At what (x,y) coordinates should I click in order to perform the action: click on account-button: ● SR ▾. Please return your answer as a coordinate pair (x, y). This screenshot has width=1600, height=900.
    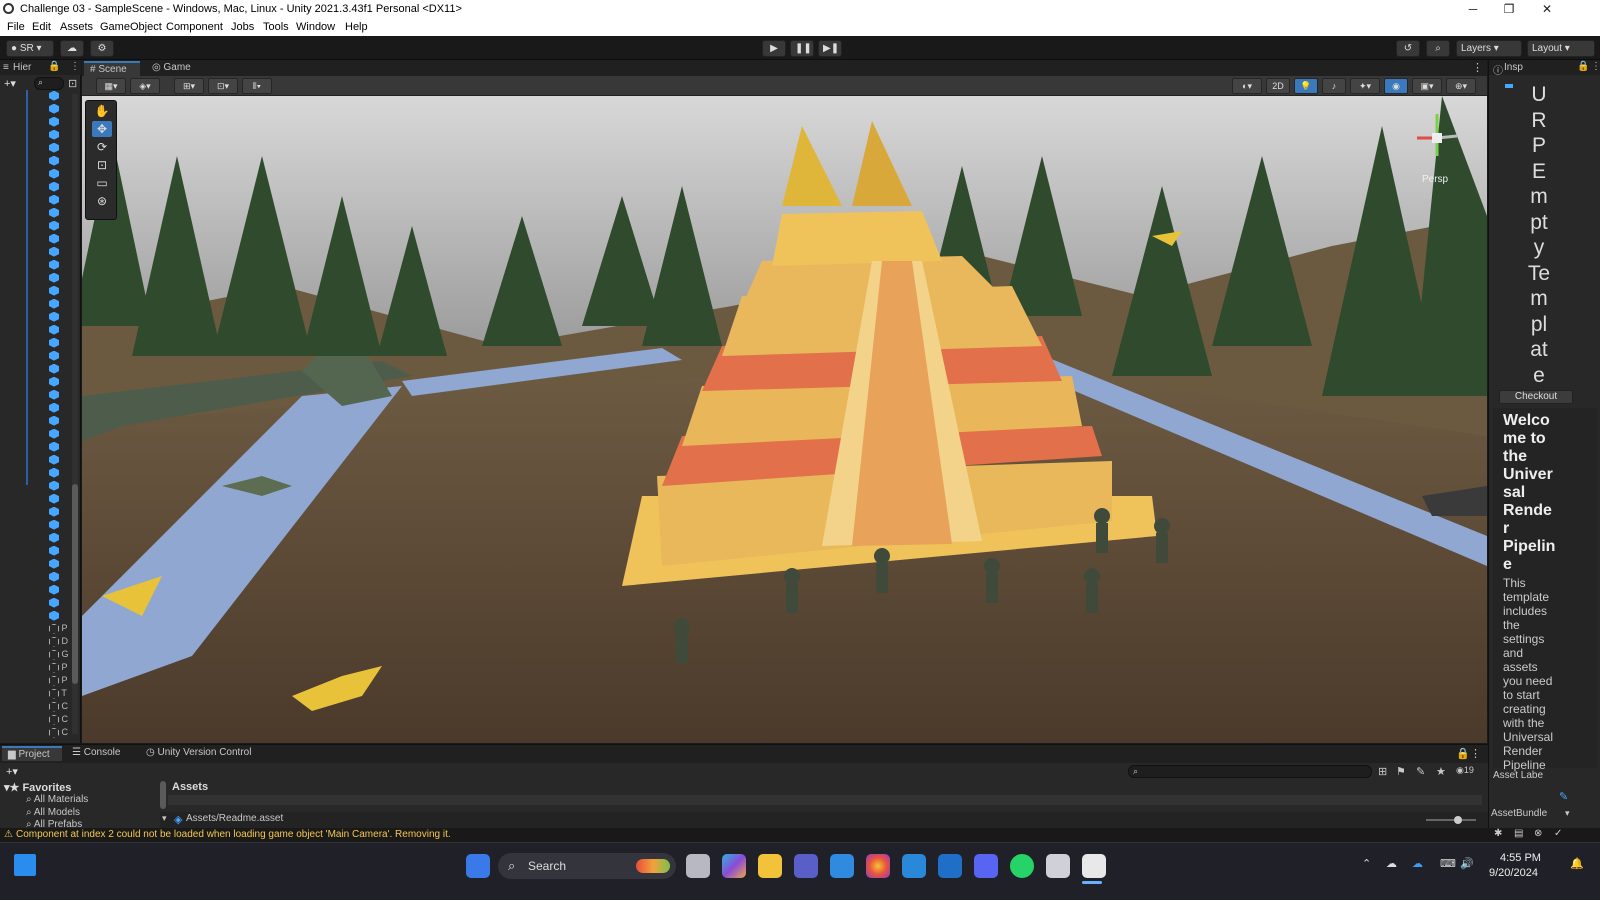
    Looking at the image, I should click on (30, 48).